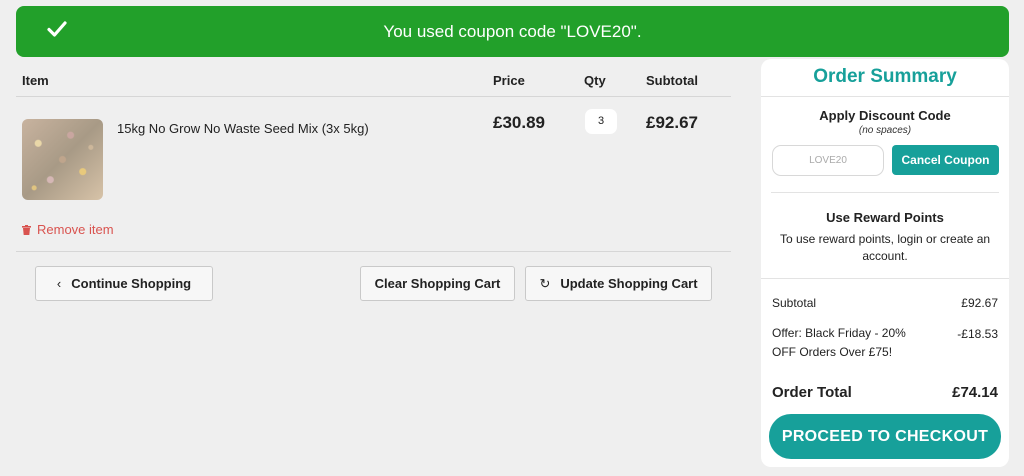 Image resolution: width=1024 pixels, height=476 pixels. Describe the element at coordinates (509, 80) in the screenshot. I see `column-header-price: Price` at that location.